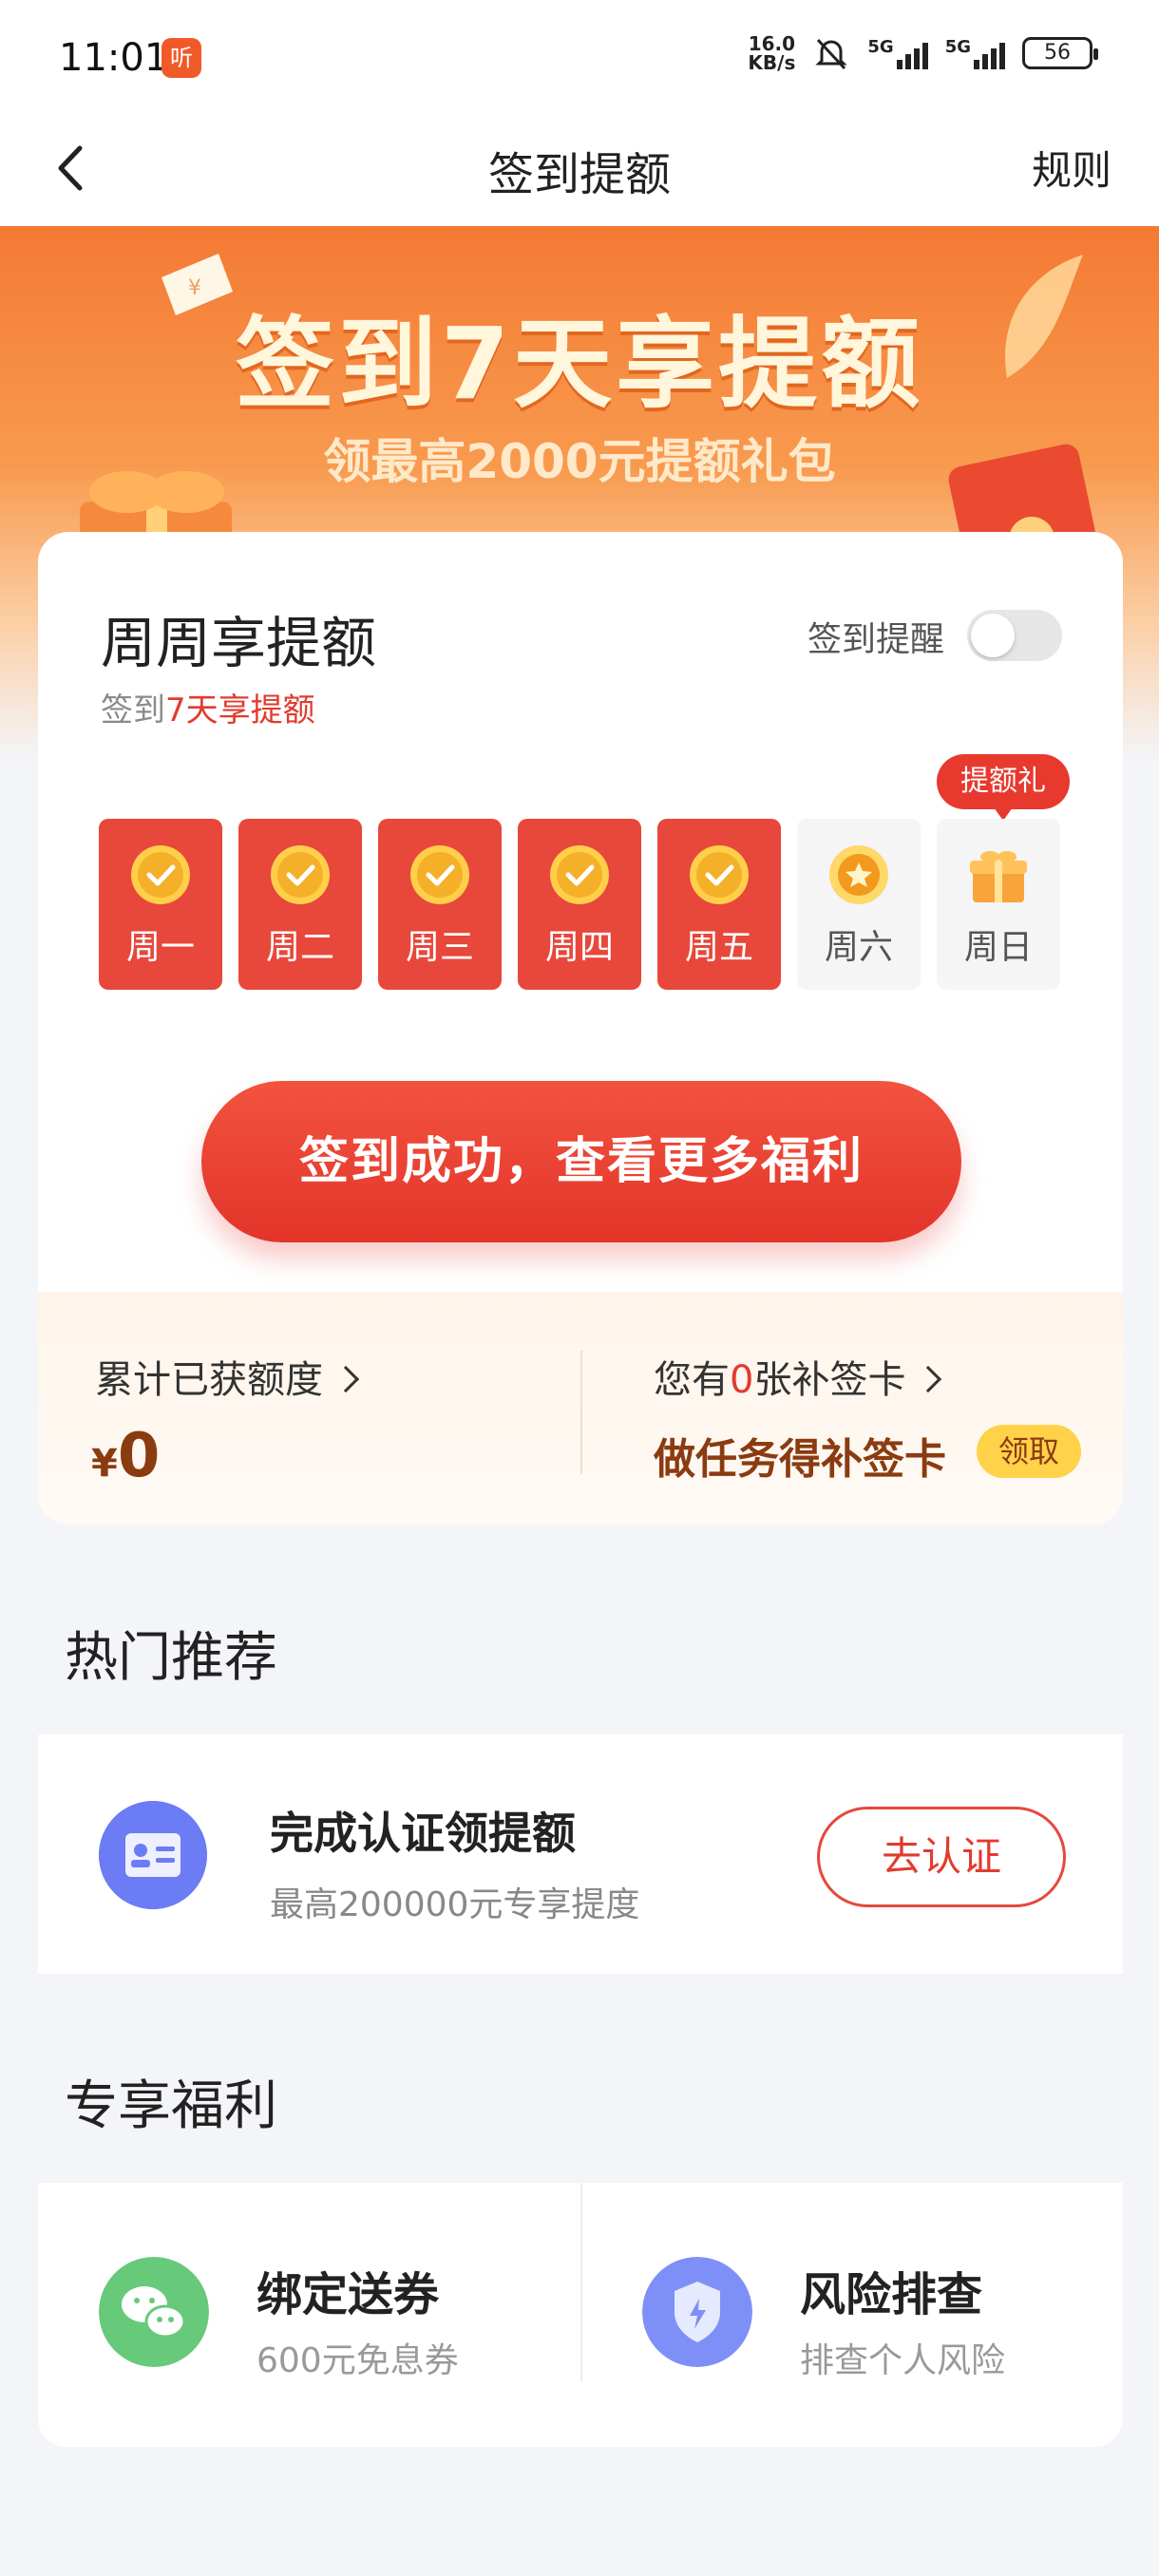 This screenshot has width=1159, height=2576. I want to click on day-label: 周日, so click(998, 947).